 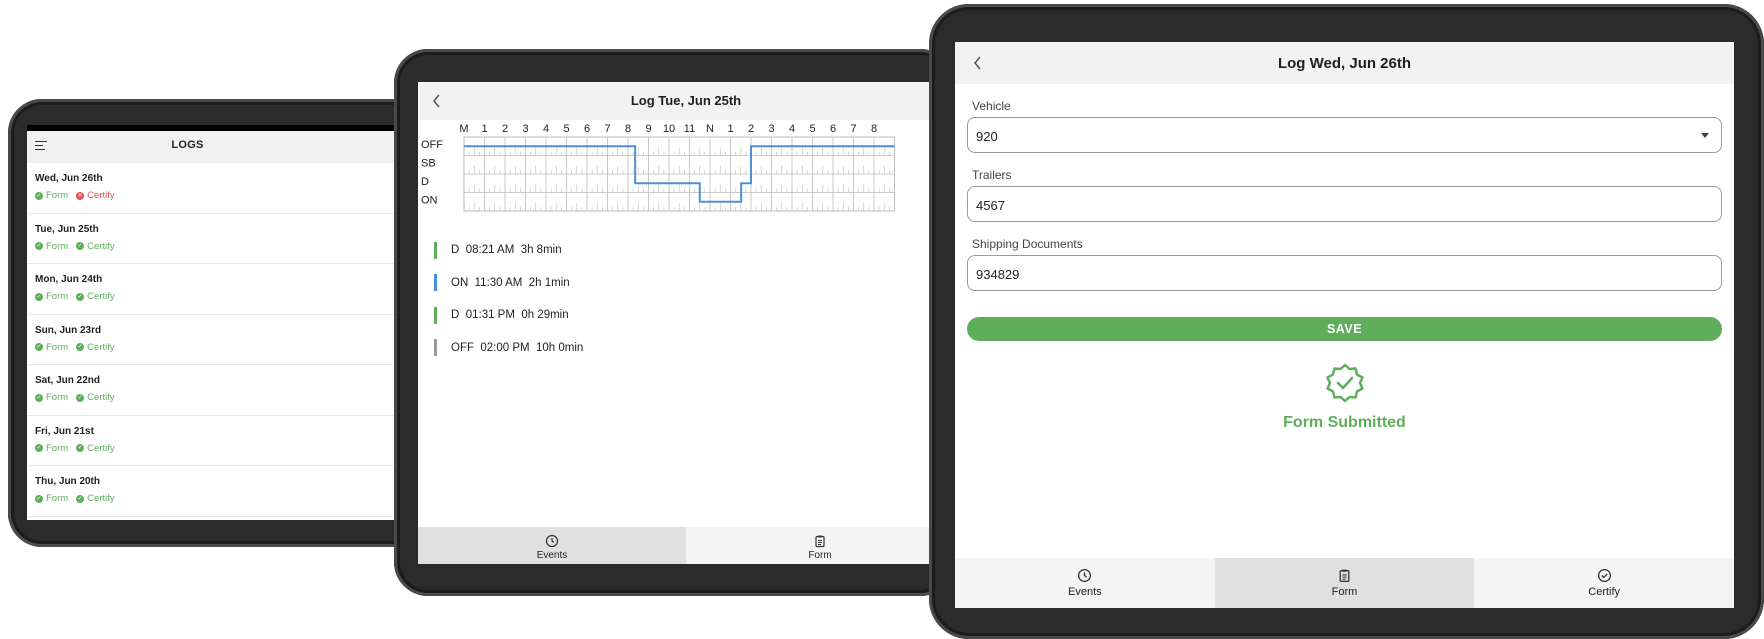 I want to click on log-list-item: Mon, Jun 24th ✓ Form ✓ Certify, so click(x=227, y=289).